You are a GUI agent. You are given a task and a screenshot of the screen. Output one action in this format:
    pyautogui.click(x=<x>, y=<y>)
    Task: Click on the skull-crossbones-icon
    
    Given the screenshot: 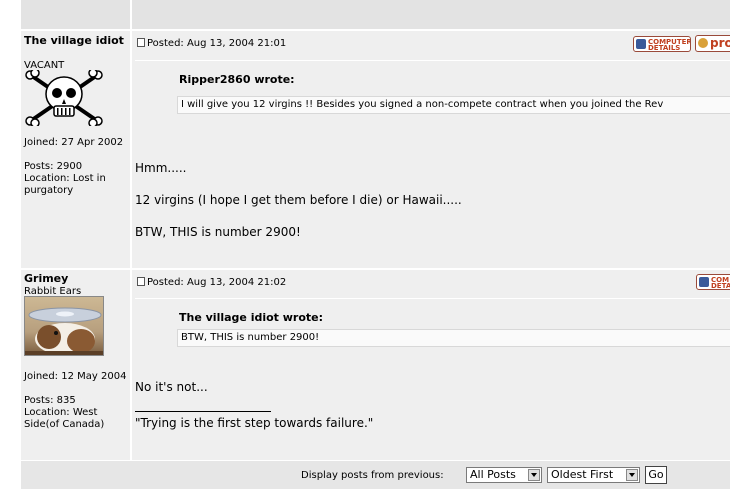 What is the action you would take?
    pyautogui.click(x=64, y=98)
    